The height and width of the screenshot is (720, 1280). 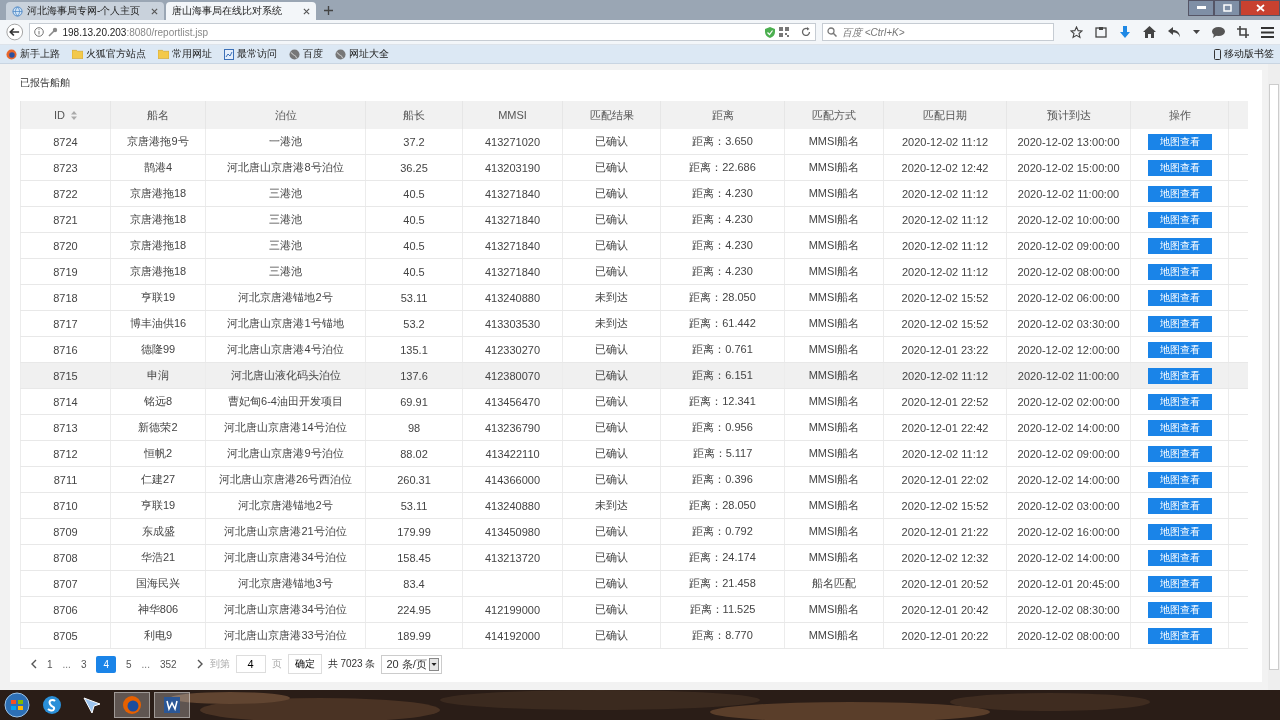 I want to click on table-row: 8721 京唐港拖18 三港池 40.5 413271840 已确认 距离：4.230 MMSI船名 2020-12-02 11:12 2020-12-02 10:00:00 地图查看, so click(x=634, y=219).